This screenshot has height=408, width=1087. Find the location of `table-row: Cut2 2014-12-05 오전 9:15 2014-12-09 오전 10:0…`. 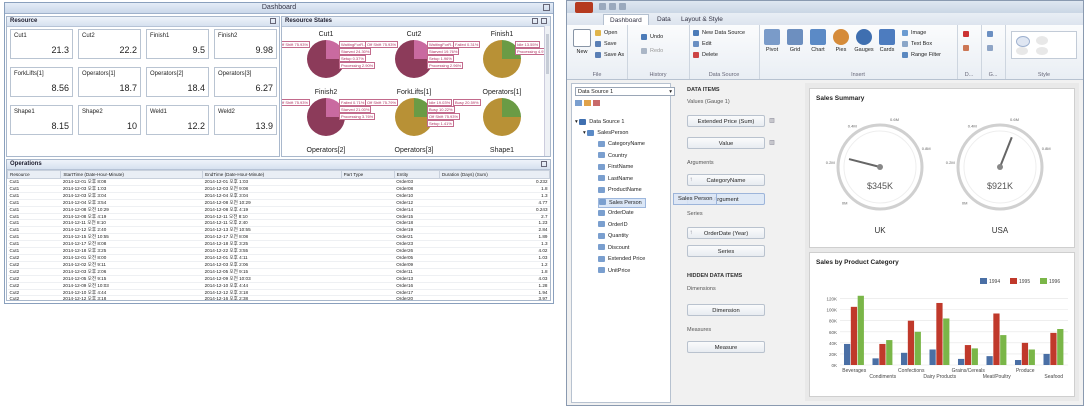

table-row: Cut2 2014-12-05 오전 9:15 2014-12-09 오전 10:0… is located at coordinates (278, 279).